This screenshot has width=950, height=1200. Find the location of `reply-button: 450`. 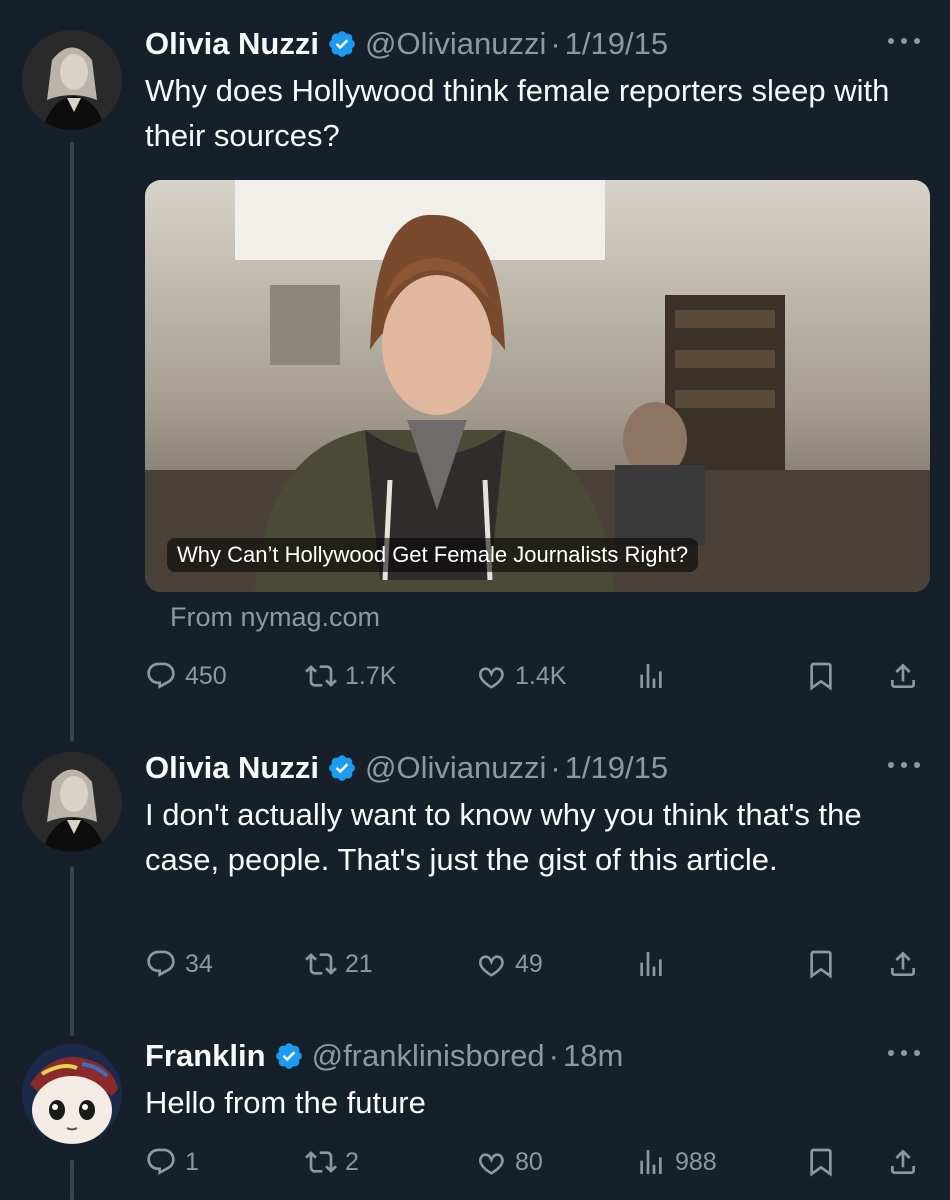

reply-button: 450 is located at coordinates (186, 676).